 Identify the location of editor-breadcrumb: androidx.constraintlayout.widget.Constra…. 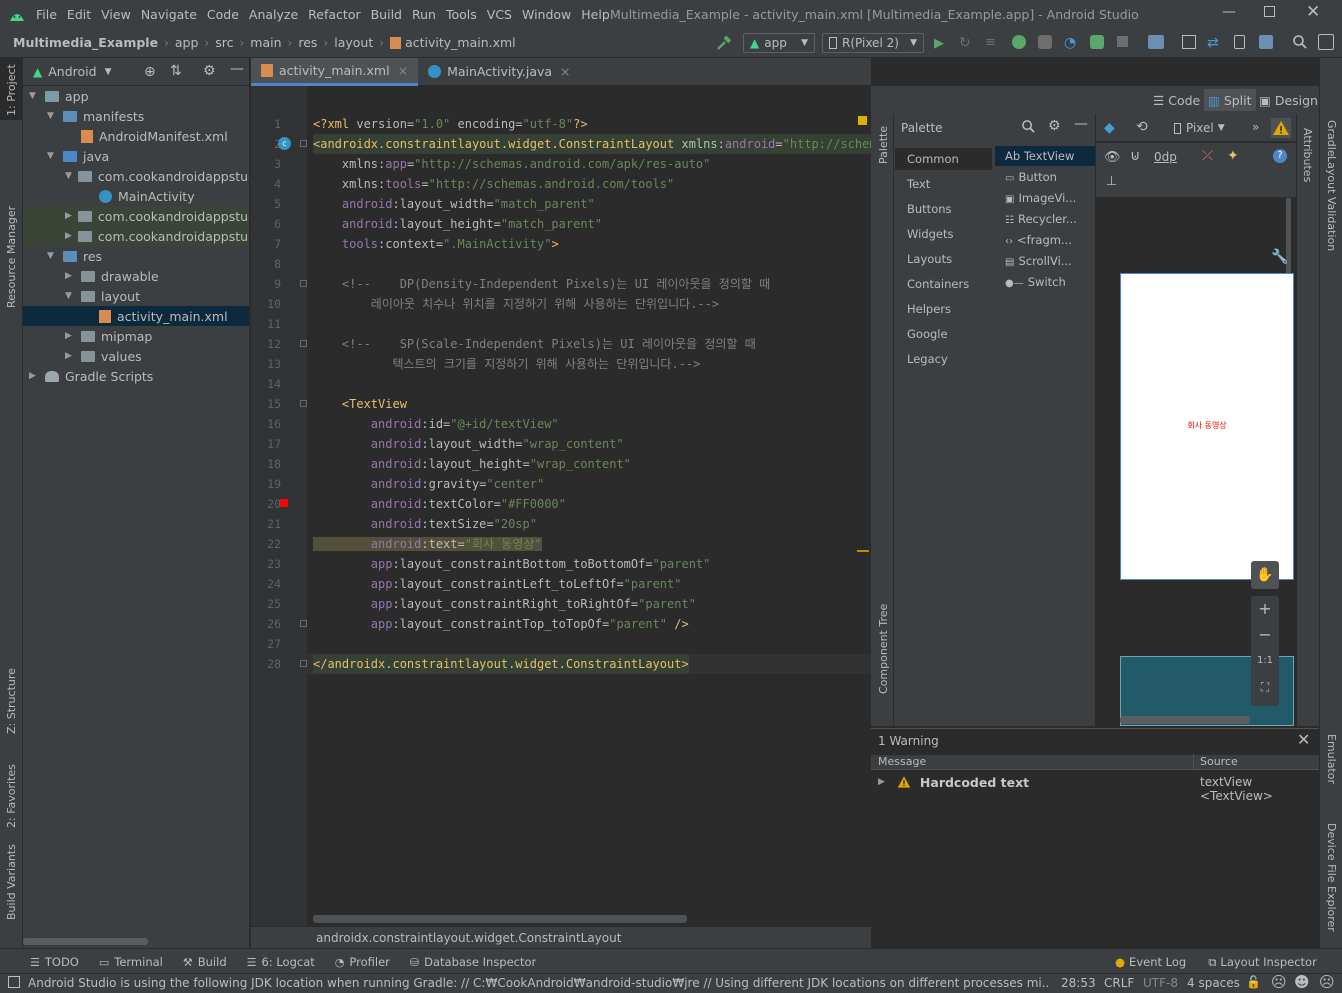
(561, 937).